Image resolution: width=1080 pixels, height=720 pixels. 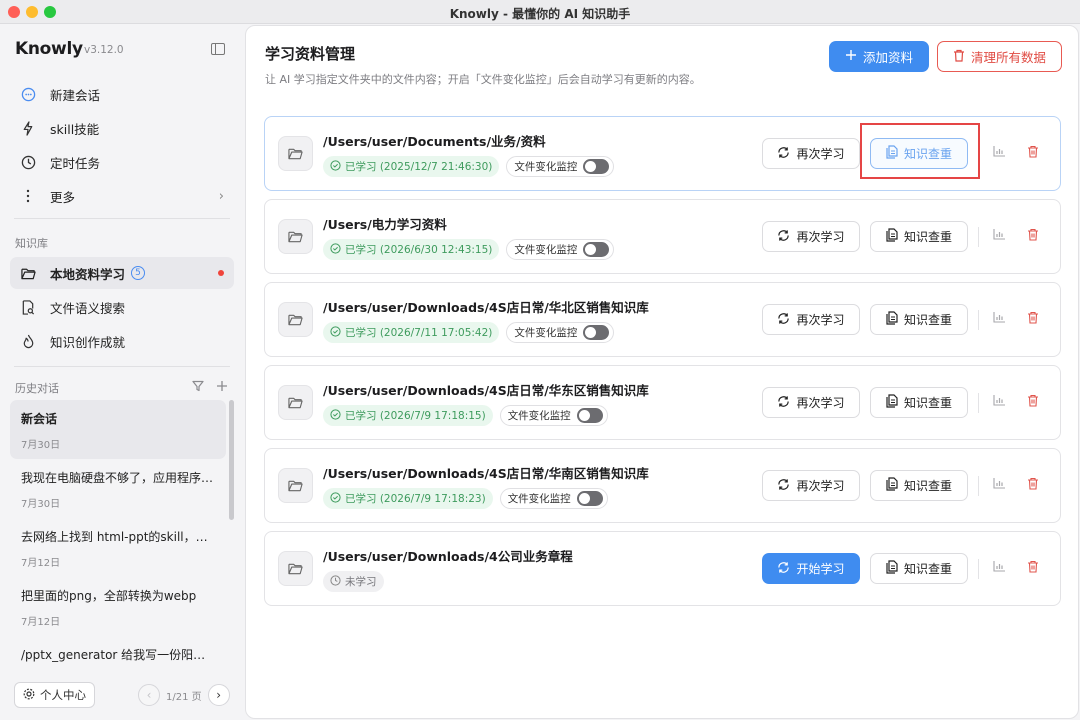 I want to click on version-label: v3.12.0, so click(x=104, y=50).